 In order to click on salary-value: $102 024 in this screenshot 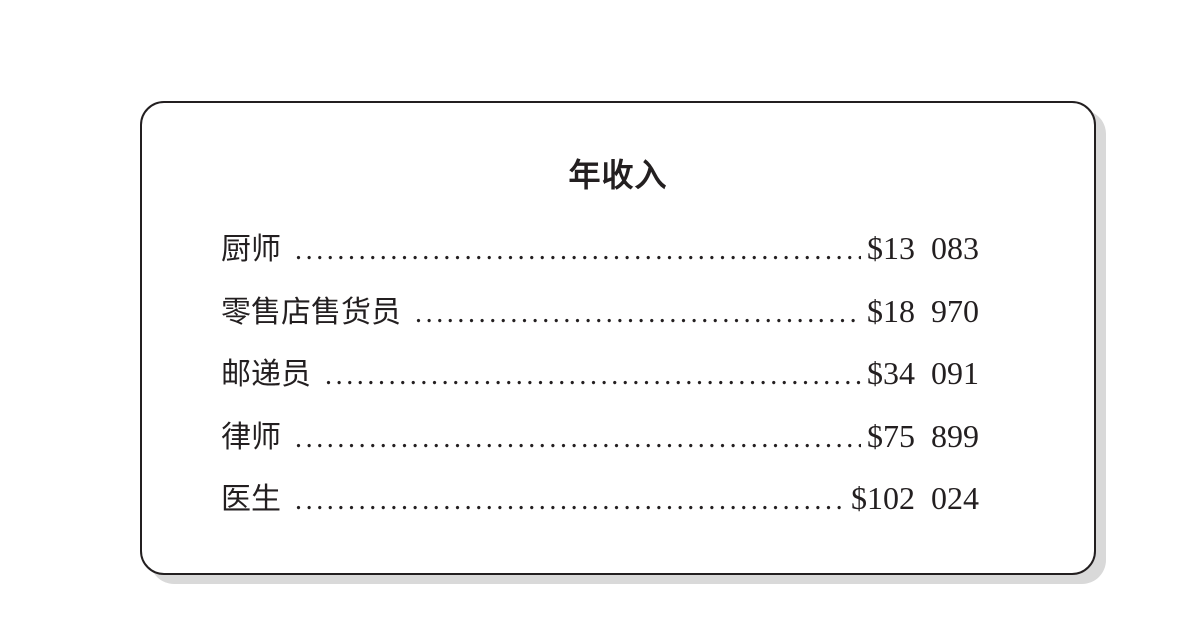, I will do `click(915, 498)`.